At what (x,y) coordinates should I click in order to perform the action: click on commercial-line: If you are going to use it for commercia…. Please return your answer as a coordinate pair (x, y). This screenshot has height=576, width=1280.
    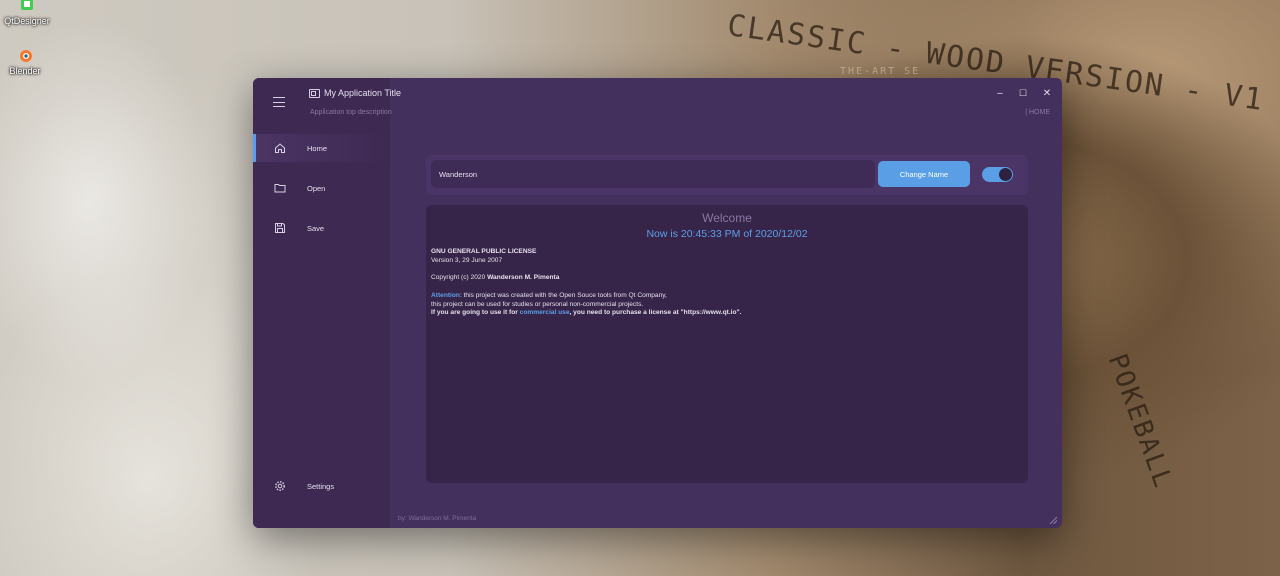
    Looking at the image, I should click on (586, 312).